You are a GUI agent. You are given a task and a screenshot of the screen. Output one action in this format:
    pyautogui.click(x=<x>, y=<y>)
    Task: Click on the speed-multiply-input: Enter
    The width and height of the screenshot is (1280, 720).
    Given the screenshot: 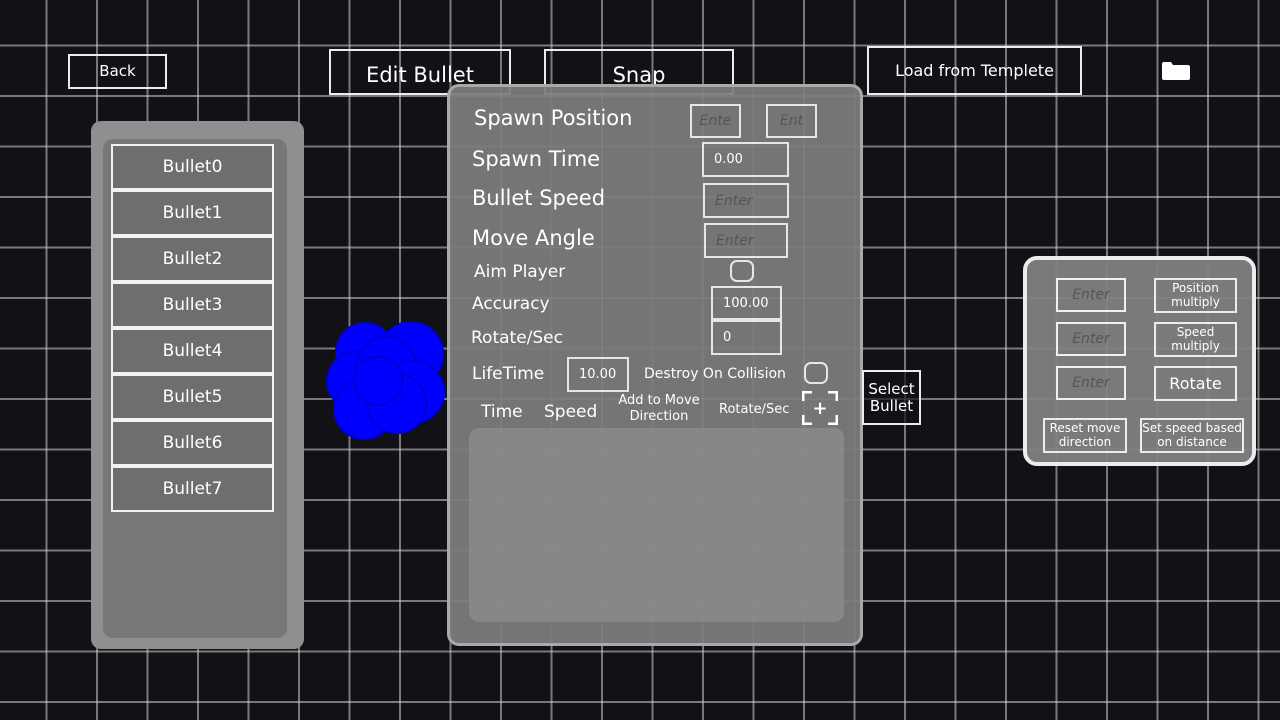 What is the action you would take?
    pyautogui.click(x=1091, y=339)
    